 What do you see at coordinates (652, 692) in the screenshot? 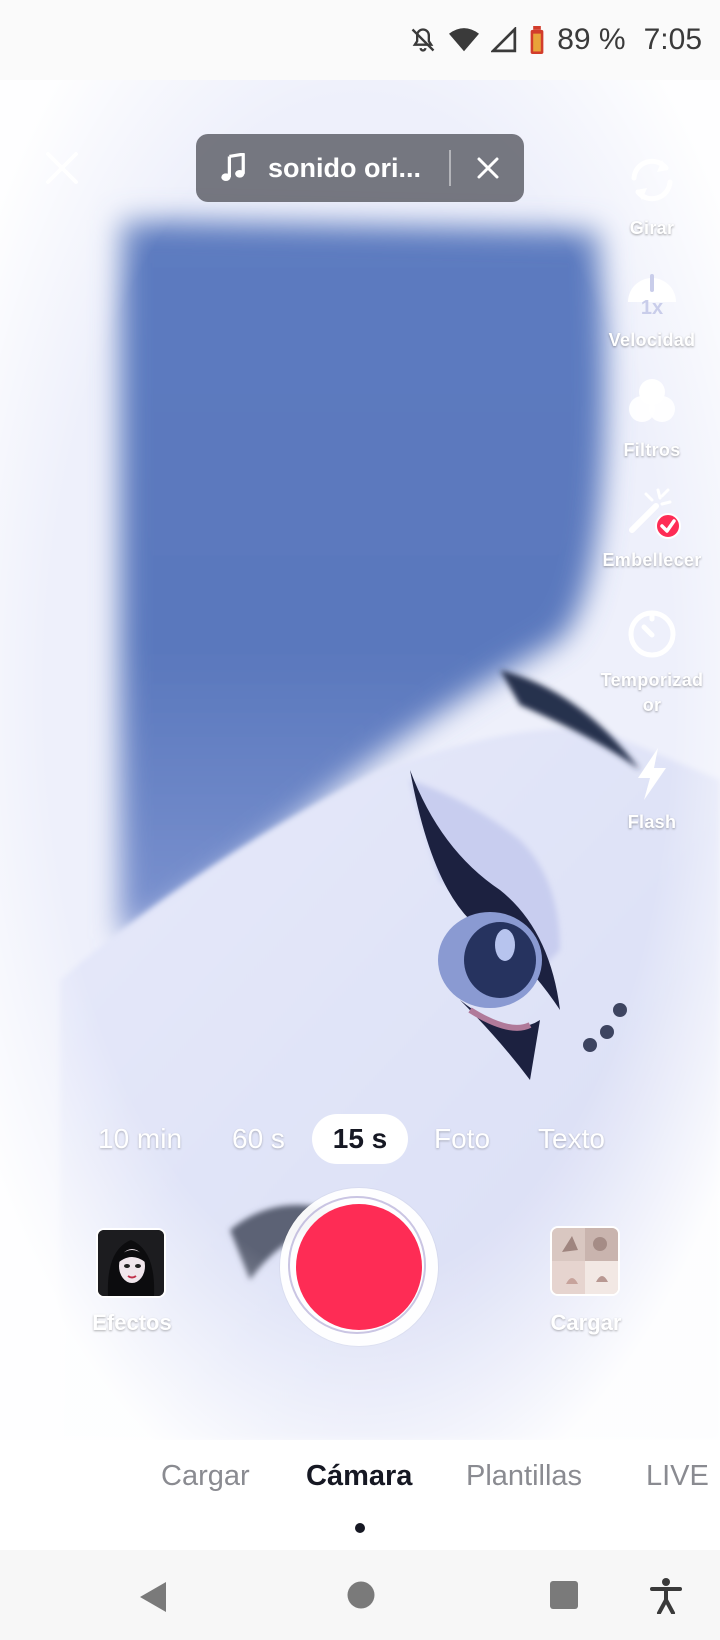
I see `tool-label-temporizador: Temporizad or` at bounding box center [652, 692].